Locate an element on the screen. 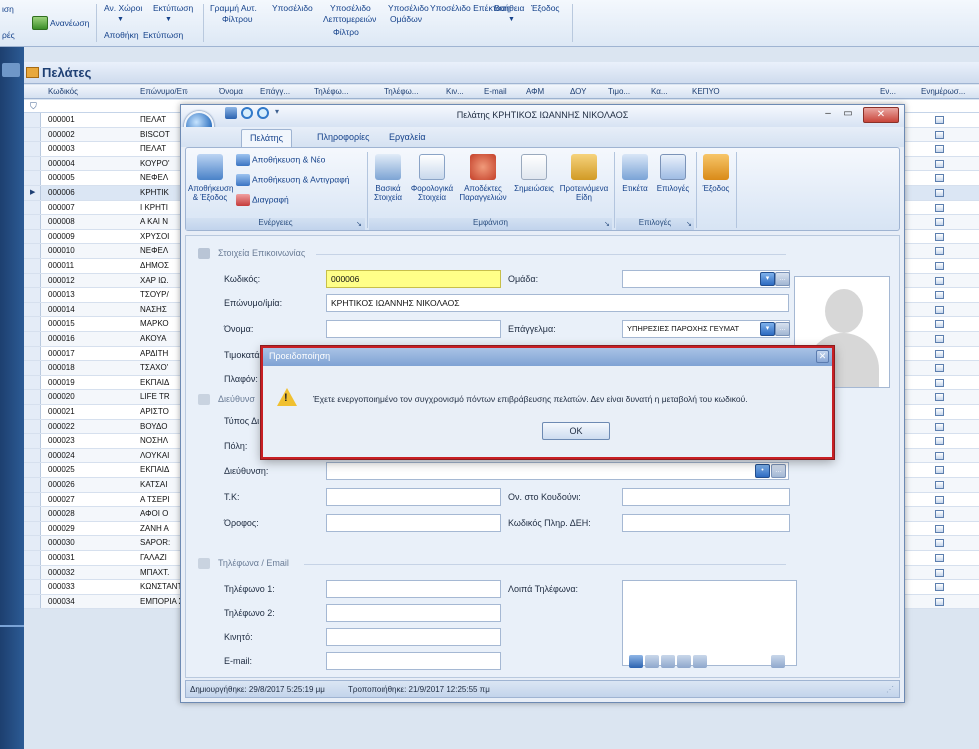 This screenshot has height=749, width=979. phone1-field is located at coordinates (413, 589).